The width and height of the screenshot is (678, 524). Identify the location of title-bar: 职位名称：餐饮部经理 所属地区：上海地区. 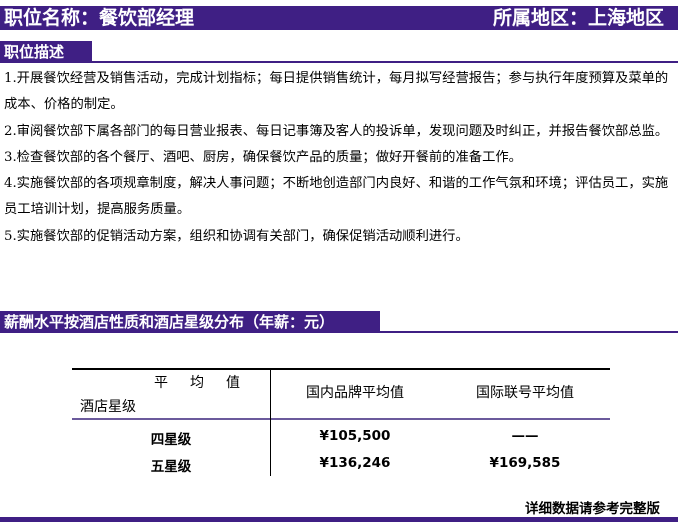
(339, 18).